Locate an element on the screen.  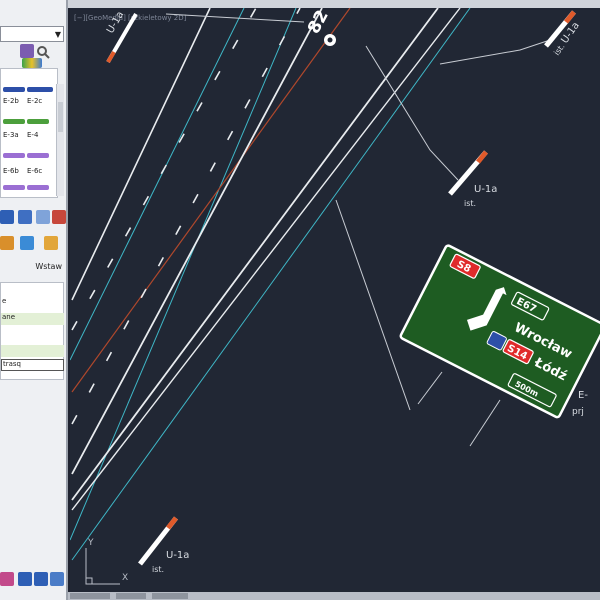
ucs-x-label: X is located at coordinates (125, 578).